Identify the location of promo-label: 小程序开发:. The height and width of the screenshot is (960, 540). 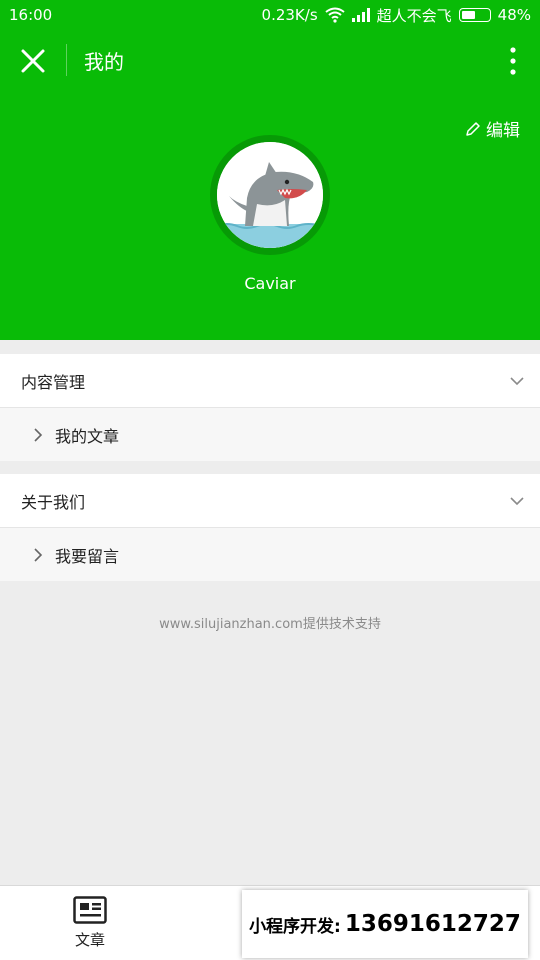
(295, 926).